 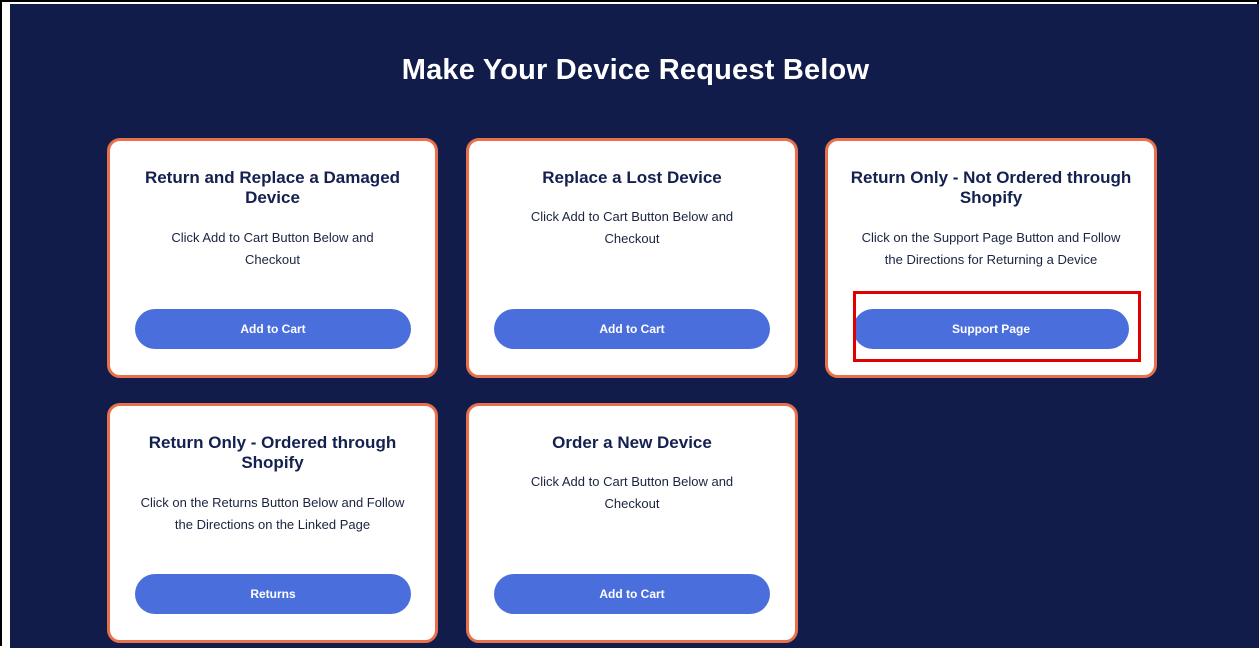 What do you see at coordinates (272, 187) in the screenshot?
I see `card-title: Return and Replace a Damaged Device` at bounding box center [272, 187].